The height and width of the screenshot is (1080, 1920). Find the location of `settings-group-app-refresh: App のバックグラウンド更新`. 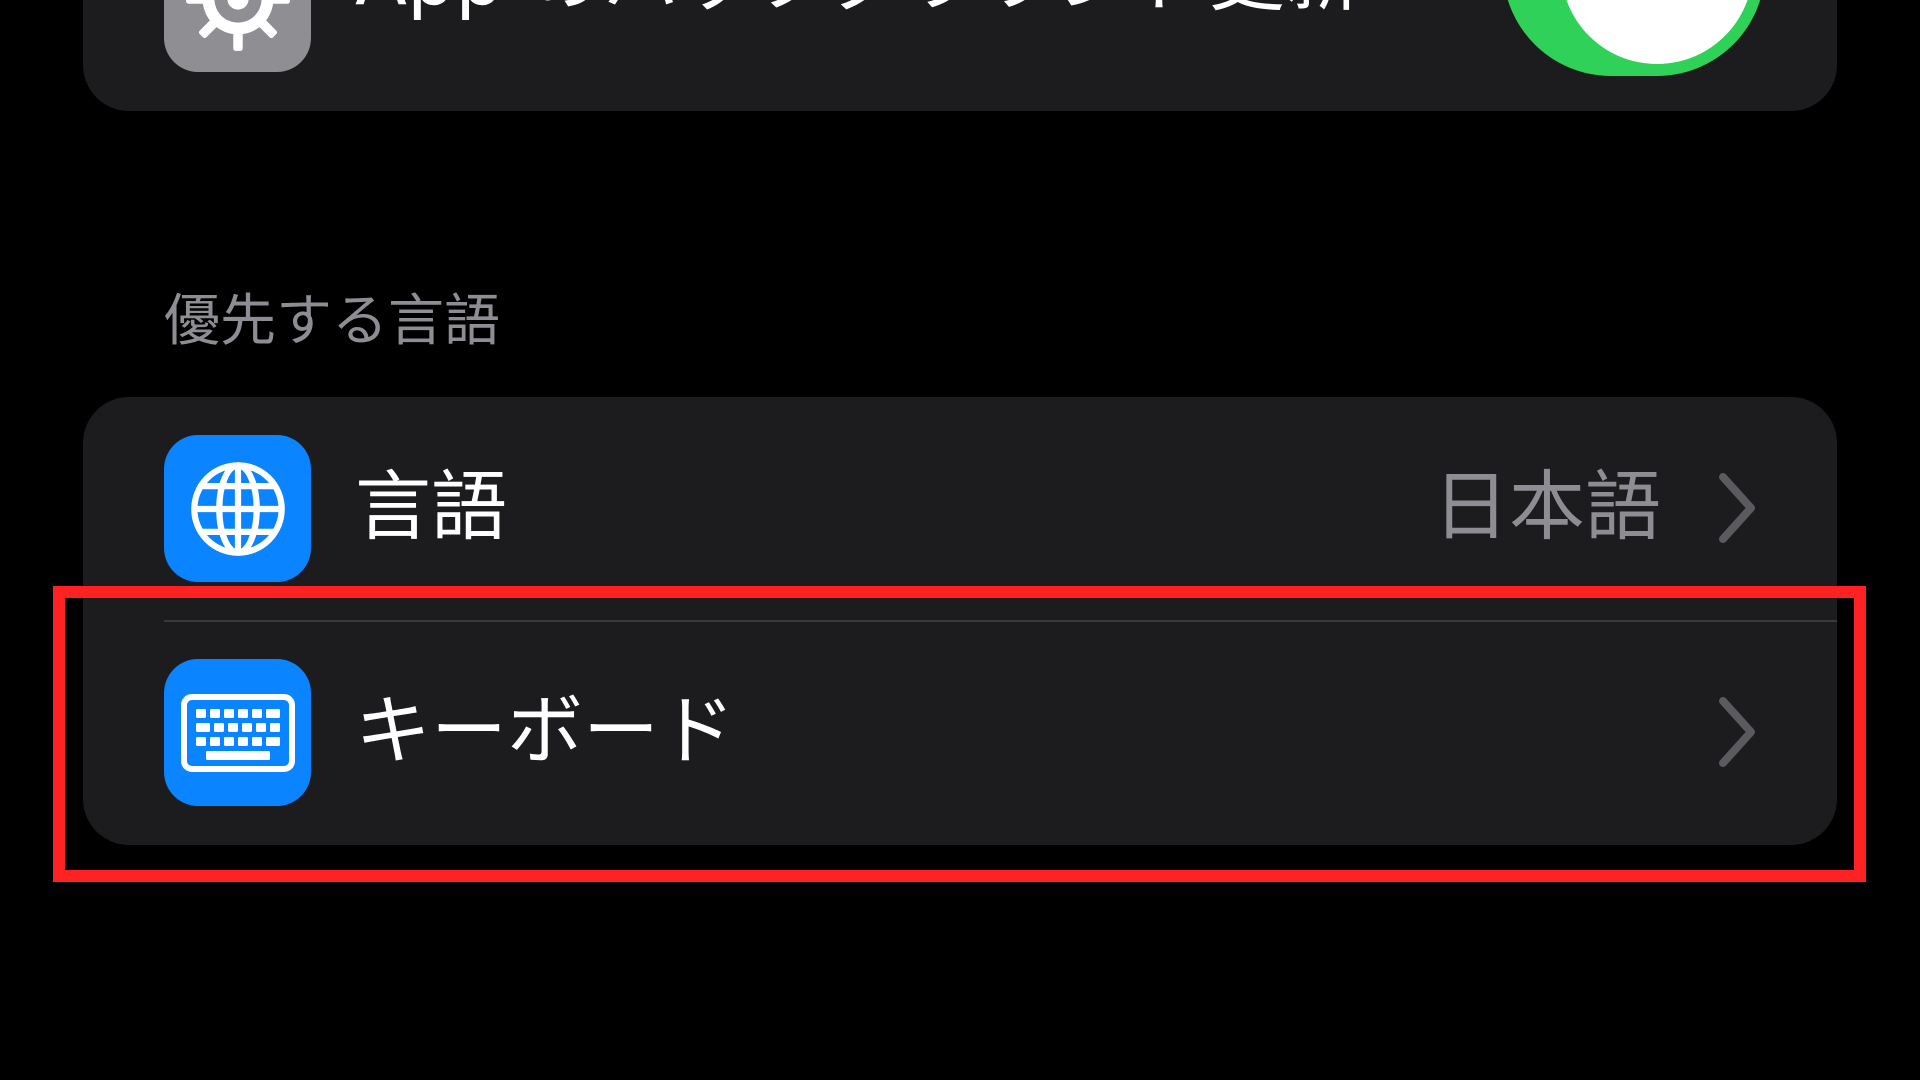

settings-group-app-refresh: App のバックグラウンド更新 is located at coordinates (960, 55).